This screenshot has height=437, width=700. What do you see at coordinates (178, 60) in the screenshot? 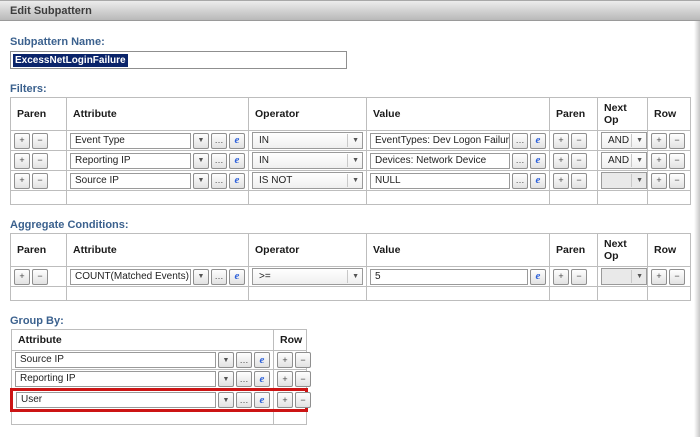
I see `subpattern-name-input: ExcessNetLoginFailure` at bounding box center [178, 60].